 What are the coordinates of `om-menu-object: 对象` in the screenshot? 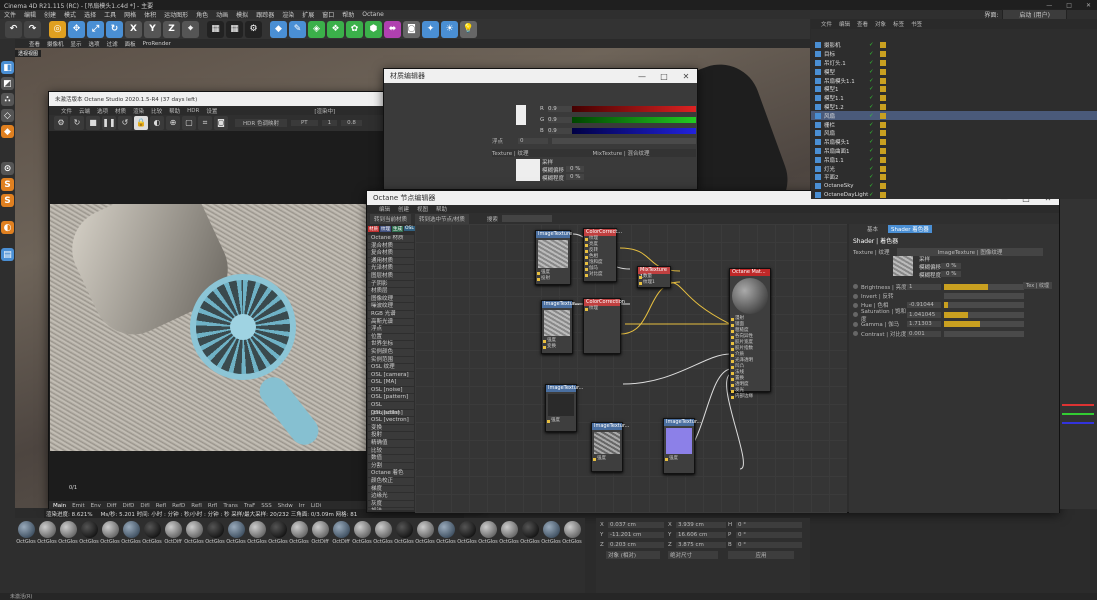 It's located at (880, 24).